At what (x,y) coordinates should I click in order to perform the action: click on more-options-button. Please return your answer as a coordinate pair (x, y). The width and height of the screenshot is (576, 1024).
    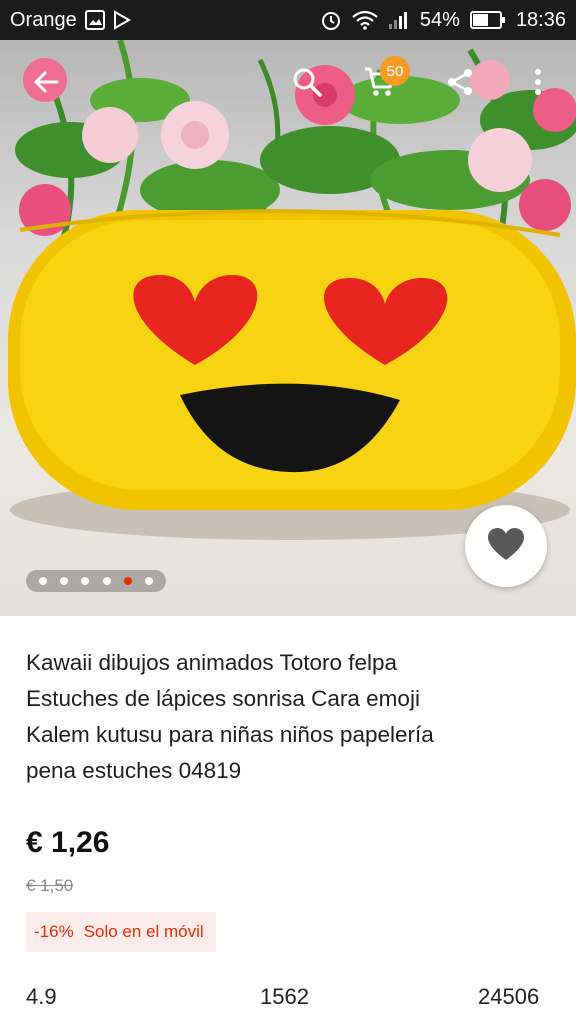
    Looking at the image, I should click on (538, 84).